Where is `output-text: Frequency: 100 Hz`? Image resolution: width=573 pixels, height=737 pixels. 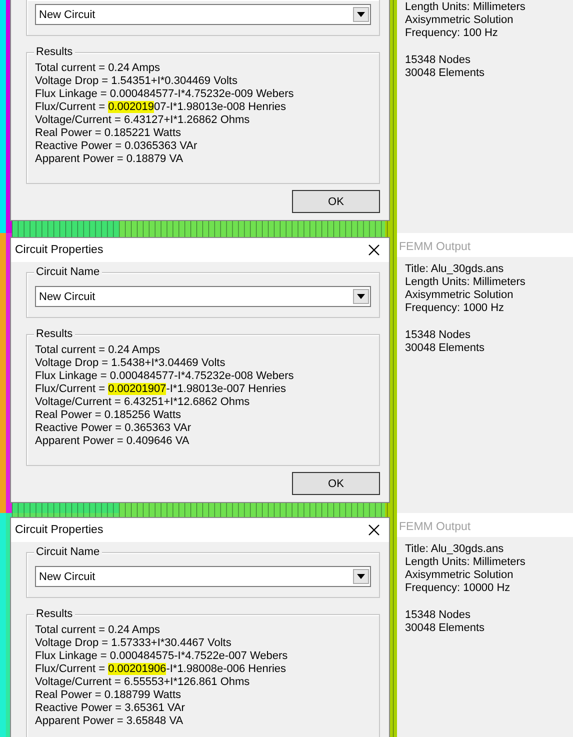
output-text: Frequency: 100 Hz is located at coordinates (452, 33).